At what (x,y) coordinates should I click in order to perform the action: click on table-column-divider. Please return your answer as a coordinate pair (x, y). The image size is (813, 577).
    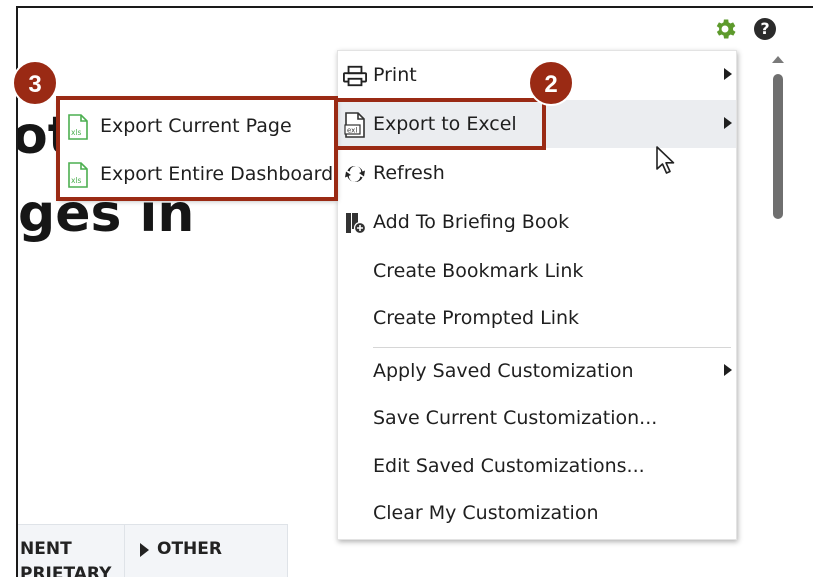
    Looking at the image, I should click on (124, 551).